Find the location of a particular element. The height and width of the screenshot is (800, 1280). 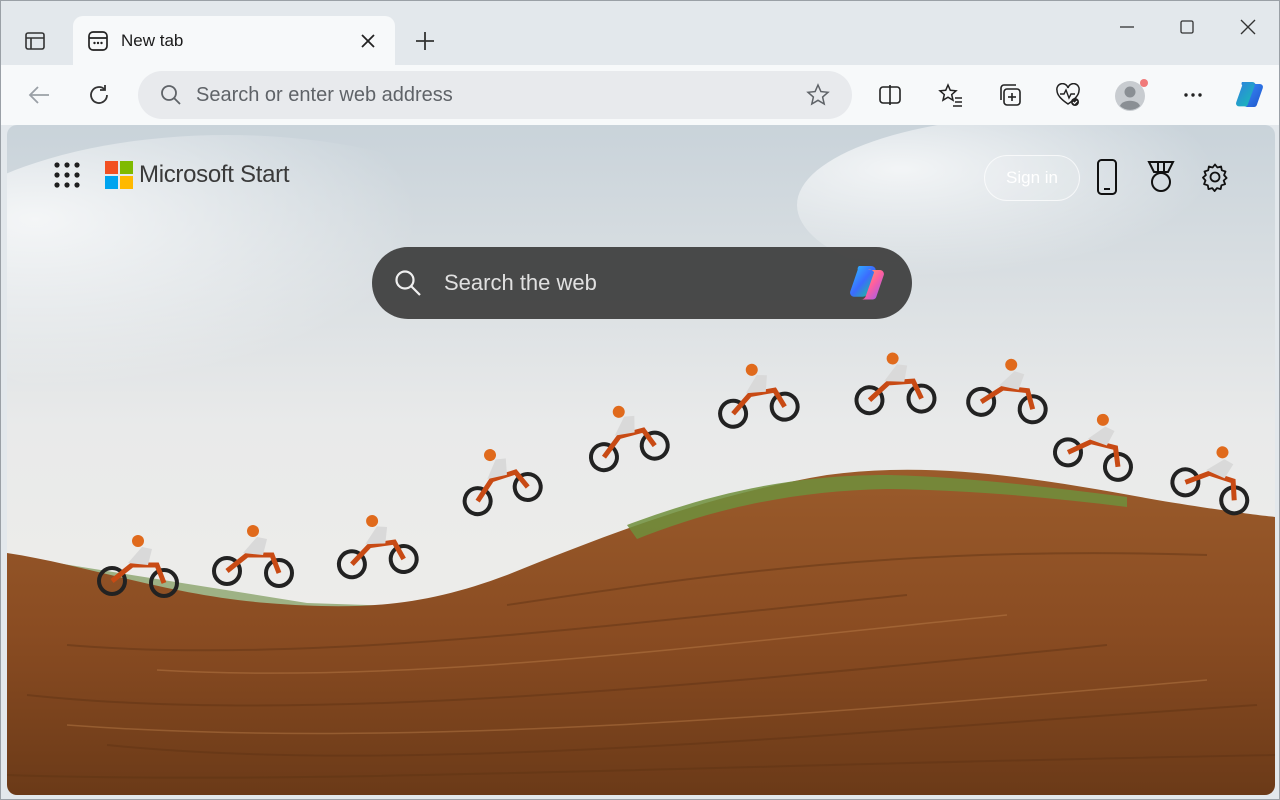

more-icon is located at coordinates (1193, 95).